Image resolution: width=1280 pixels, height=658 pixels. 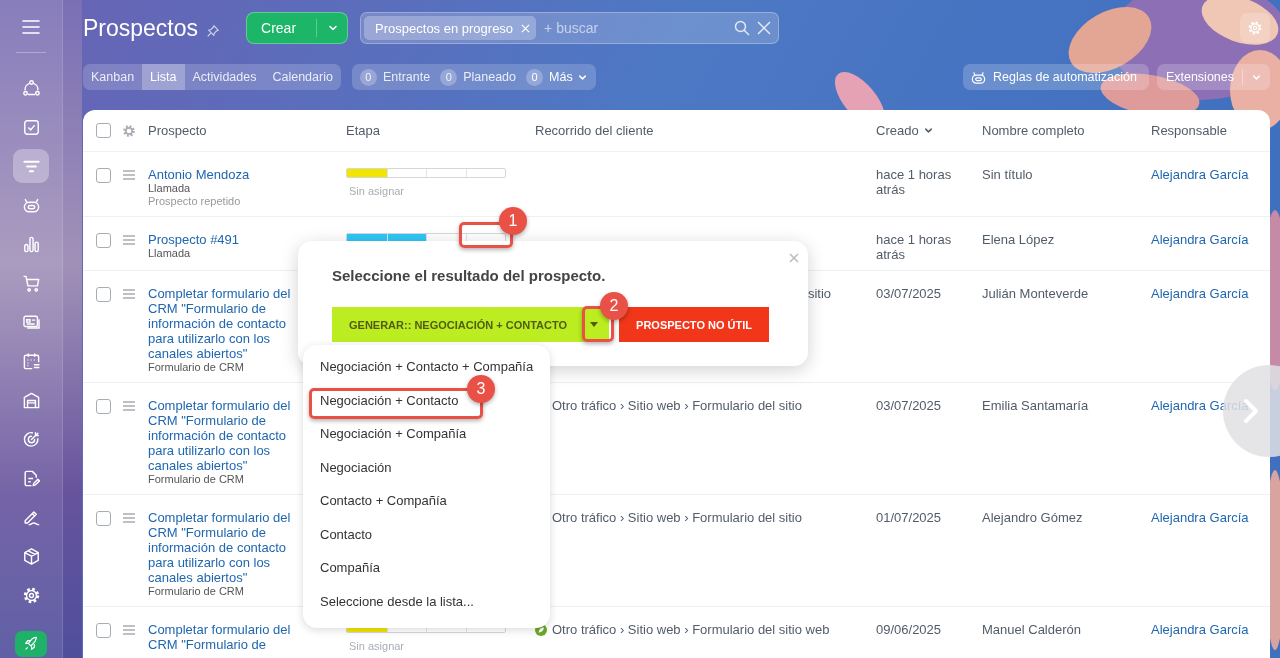 What do you see at coordinates (742, 28) in the screenshot?
I see `search-icon` at bounding box center [742, 28].